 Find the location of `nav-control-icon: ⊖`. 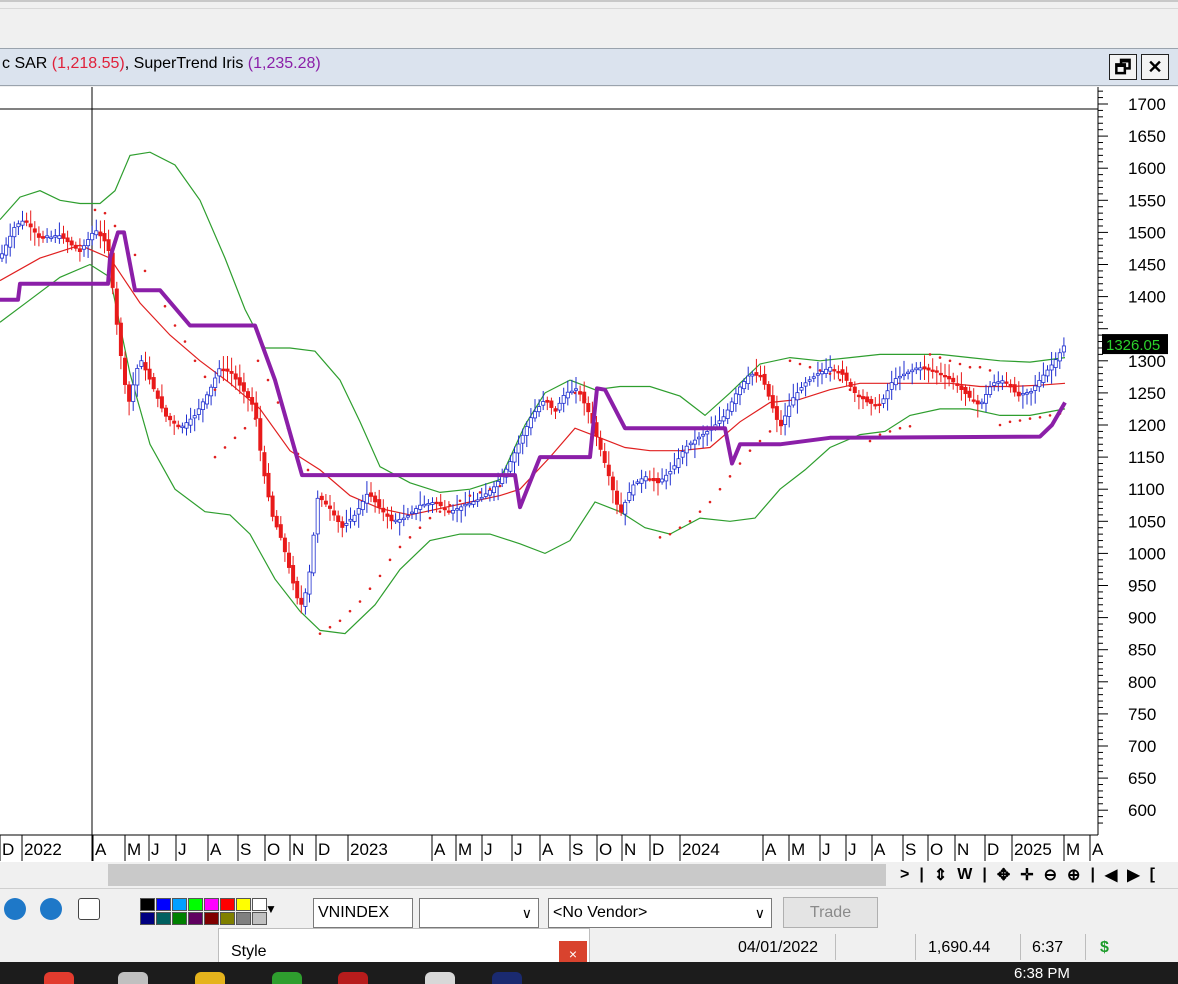

nav-control-icon: ⊖ is located at coordinates (1050, 875).